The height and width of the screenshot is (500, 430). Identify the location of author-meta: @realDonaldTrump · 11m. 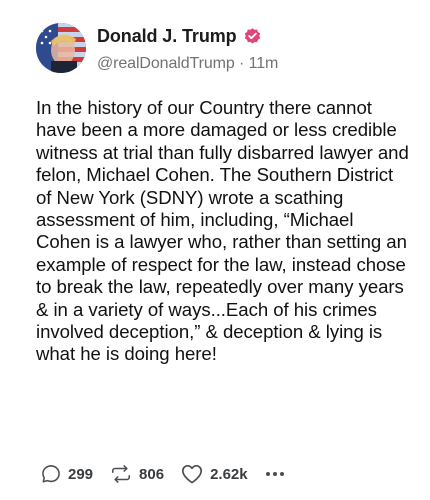
(187, 64).